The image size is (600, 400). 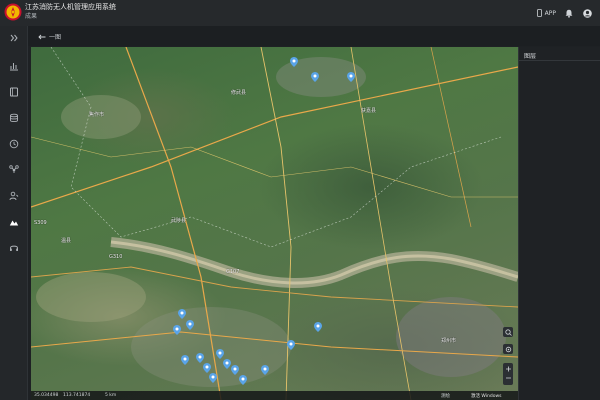 I want to click on search-icon, so click(x=508, y=332).